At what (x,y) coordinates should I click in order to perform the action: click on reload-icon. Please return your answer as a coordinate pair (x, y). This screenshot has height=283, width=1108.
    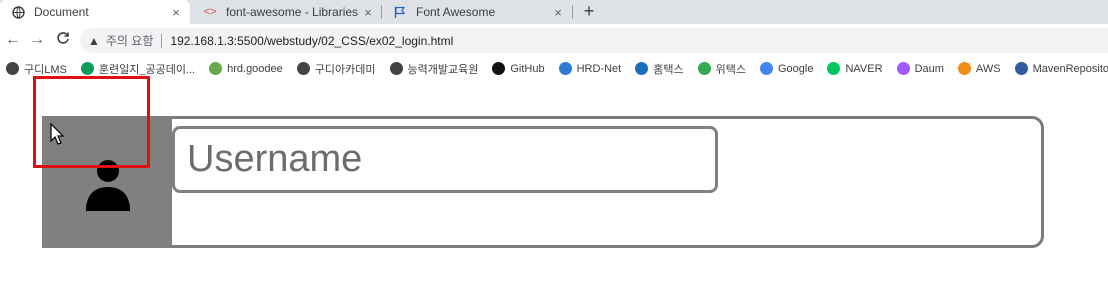
    Looking at the image, I should click on (63, 38).